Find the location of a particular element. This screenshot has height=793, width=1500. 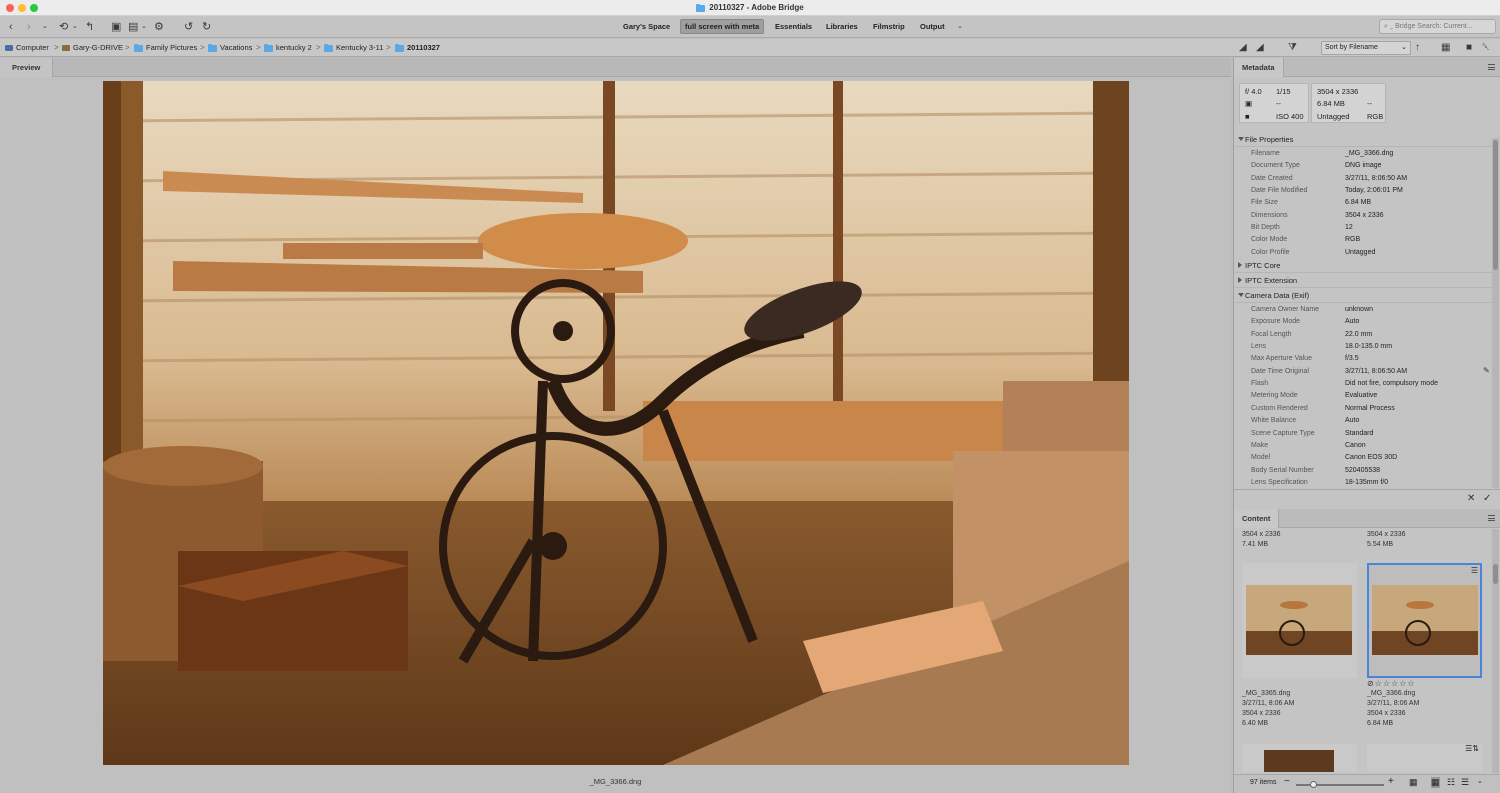

metadata-value: 6.84 MB is located at coordinates (1358, 203).